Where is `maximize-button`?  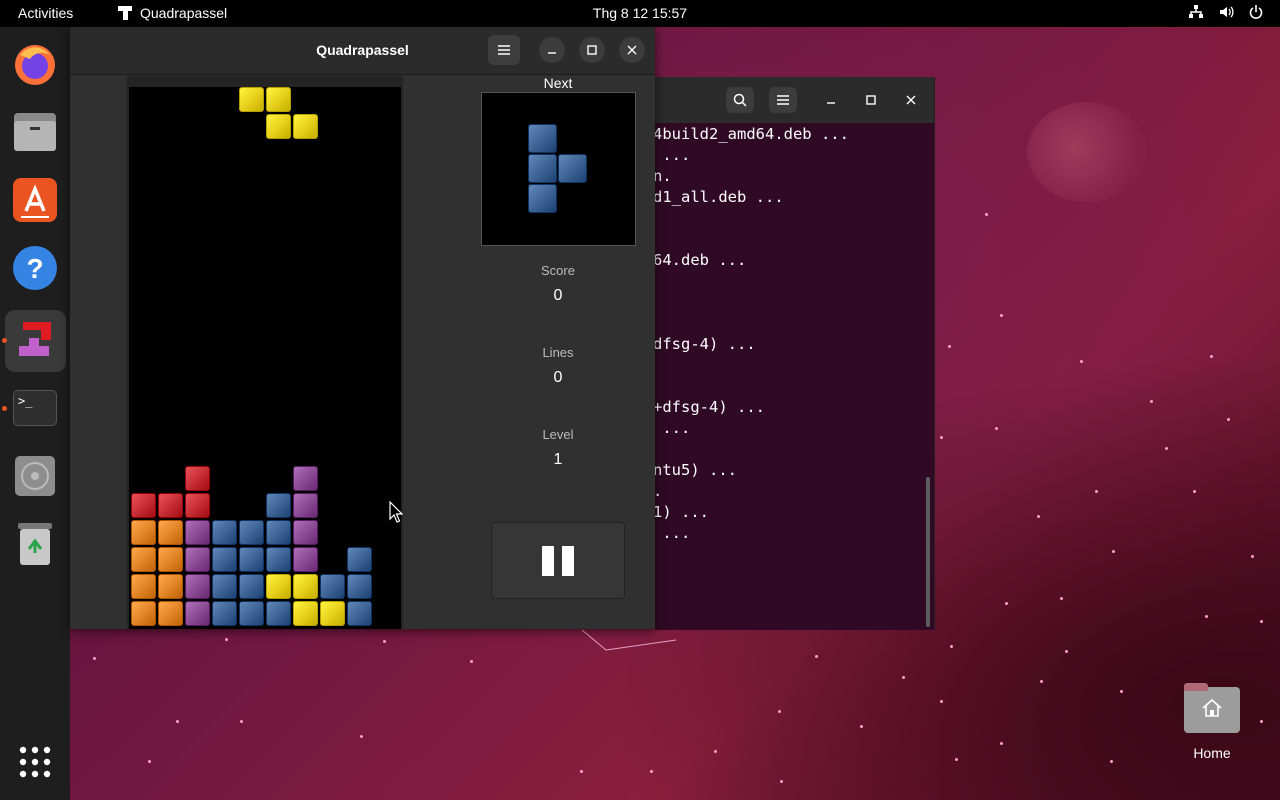
maximize-button is located at coordinates (592, 50).